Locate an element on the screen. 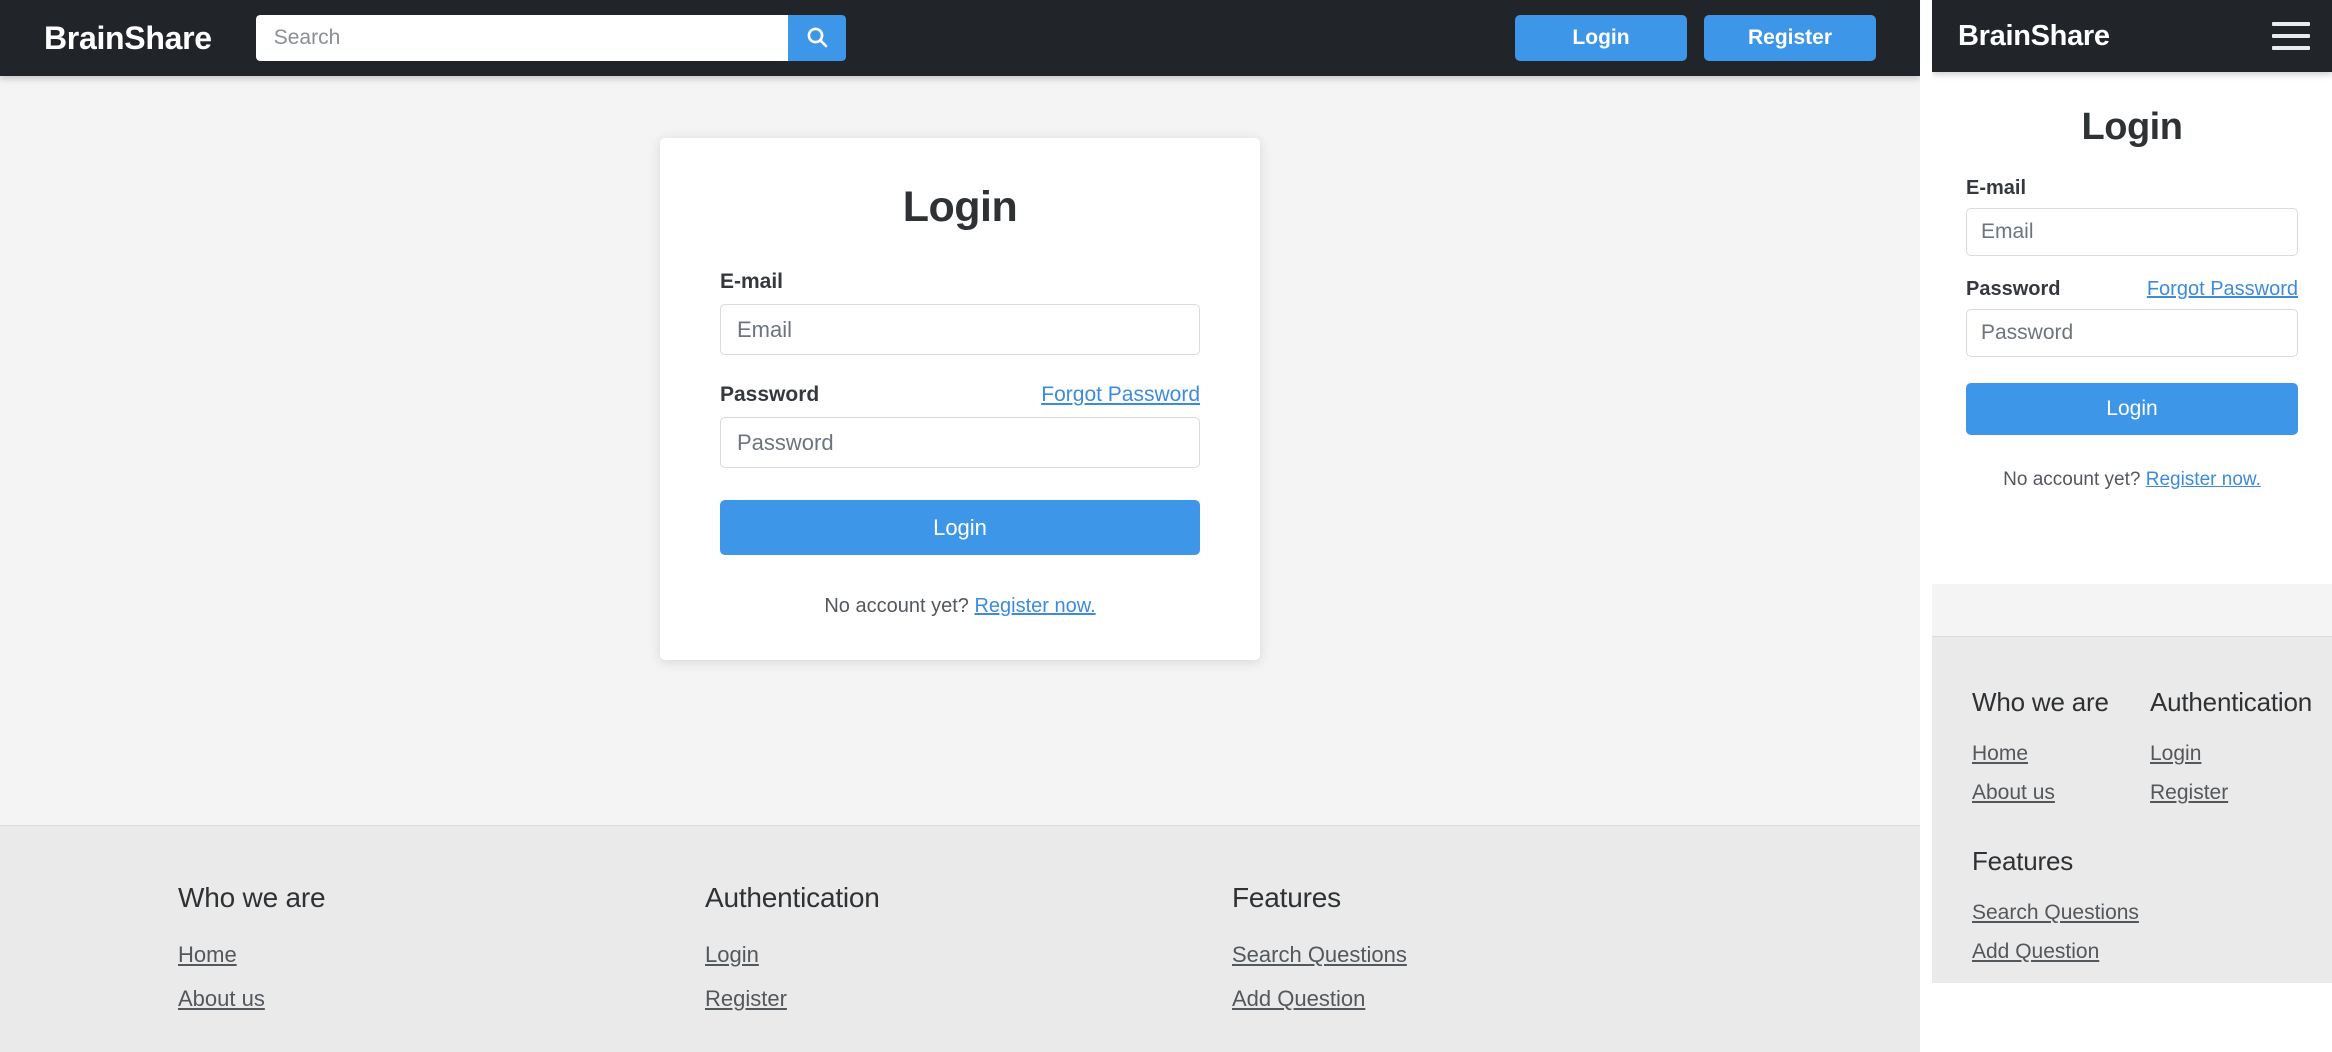  footer-column-authentication: Authentication Login Register is located at coordinates (968, 956).